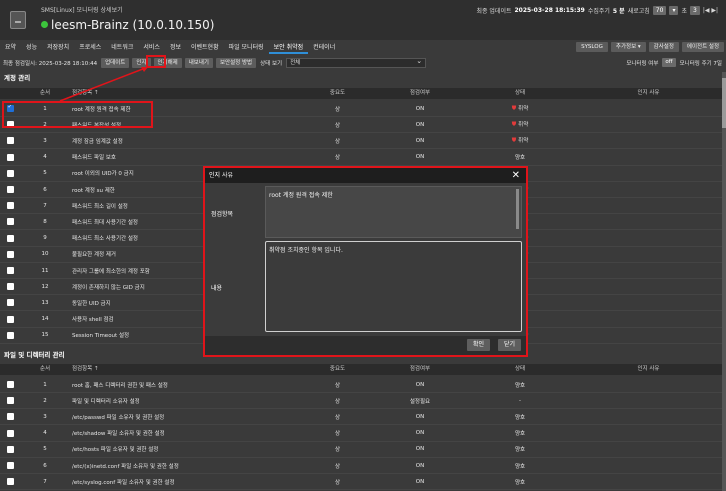 The height and width of the screenshot is (491, 726). What do you see at coordinates (479, 345) in the screenshot?
I see `confirm-button: 확인` at bounding box center [479, 345].